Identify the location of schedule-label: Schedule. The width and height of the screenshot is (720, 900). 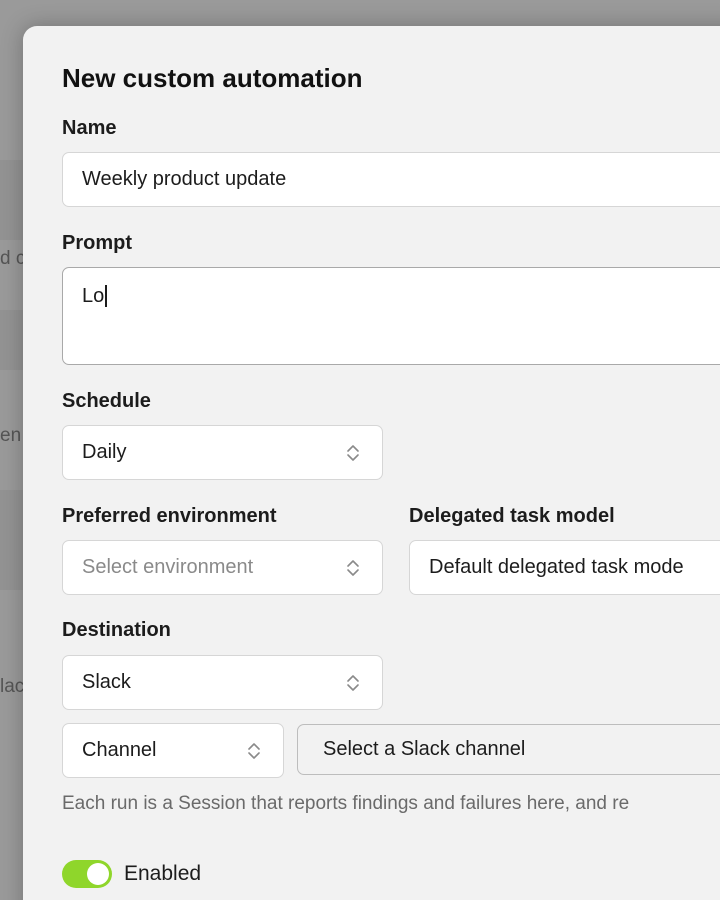
(106, 401).